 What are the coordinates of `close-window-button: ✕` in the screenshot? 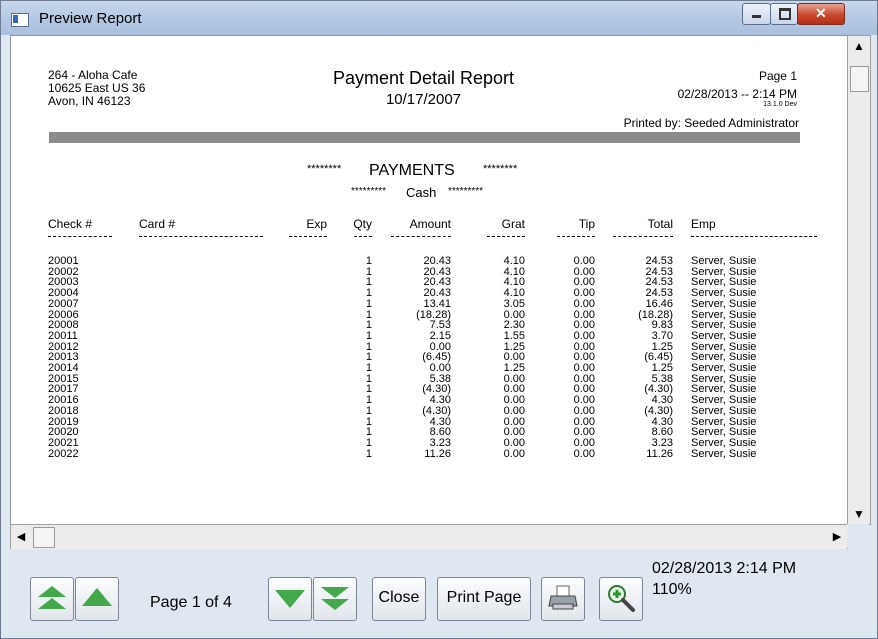 It's located at (821, 14).